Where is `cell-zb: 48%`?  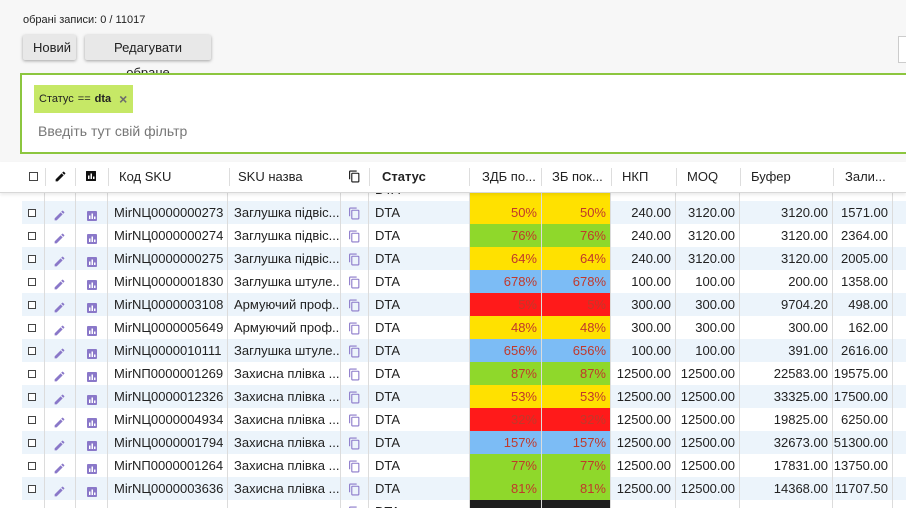 cell-zb: 48% is located at coordinates (576, 327).